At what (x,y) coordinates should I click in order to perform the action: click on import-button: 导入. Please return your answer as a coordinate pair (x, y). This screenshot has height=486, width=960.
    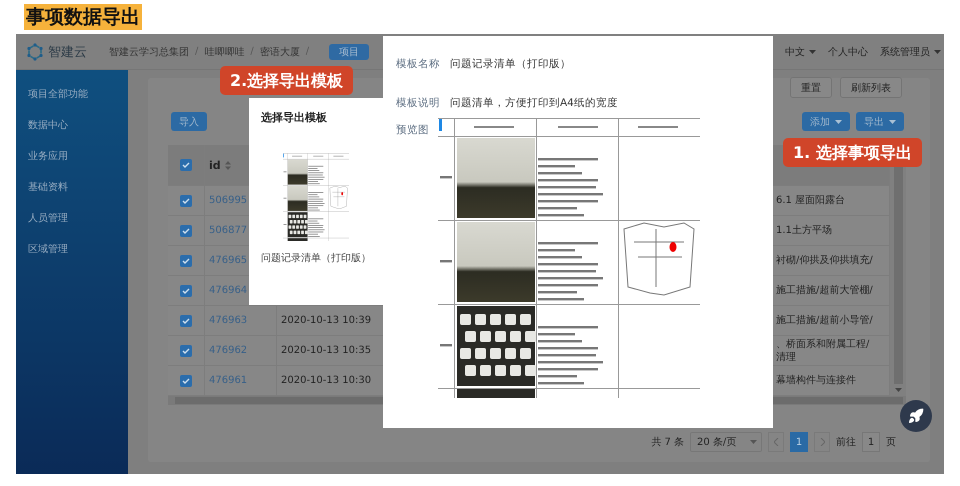
    Looking at the image, I should click on (189, 121).